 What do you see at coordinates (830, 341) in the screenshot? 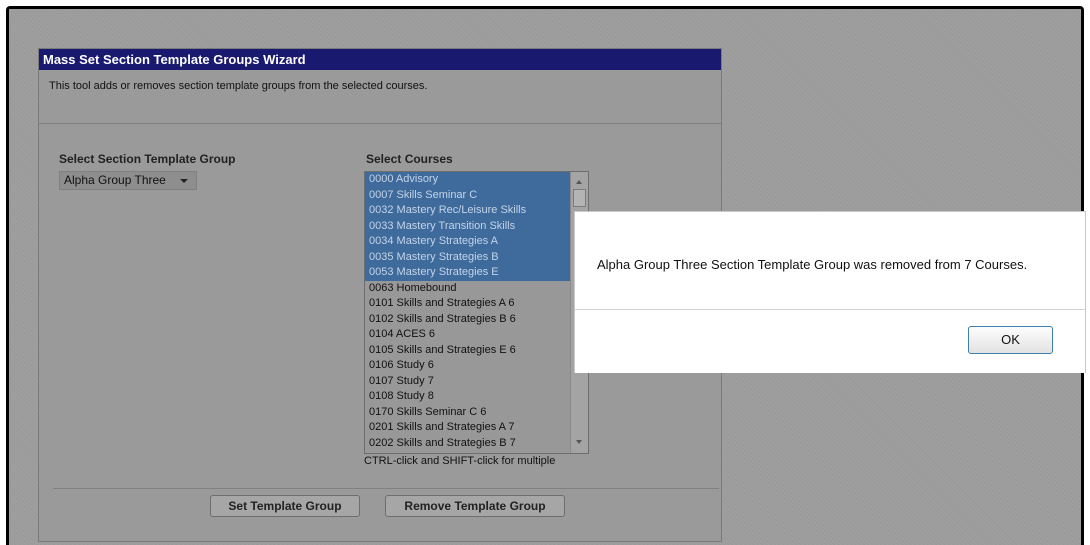
I see `dialog-footer: OK` at bounding box center [830, 341].